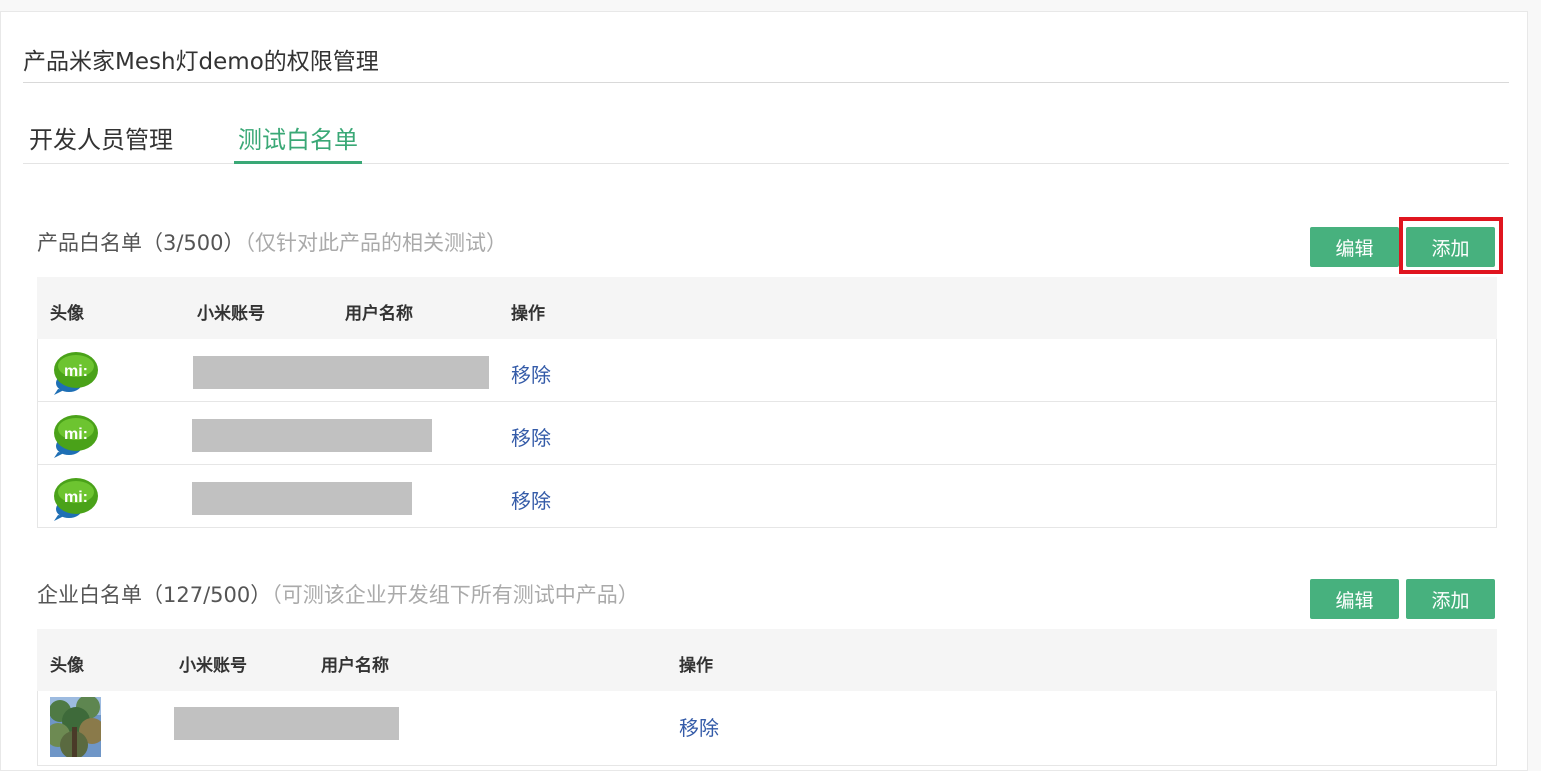  Describe the element at coordinates (201, 62) in the screenshot. I see `page-title: 产品米家Mesh灯demo的权限管理` at that location.